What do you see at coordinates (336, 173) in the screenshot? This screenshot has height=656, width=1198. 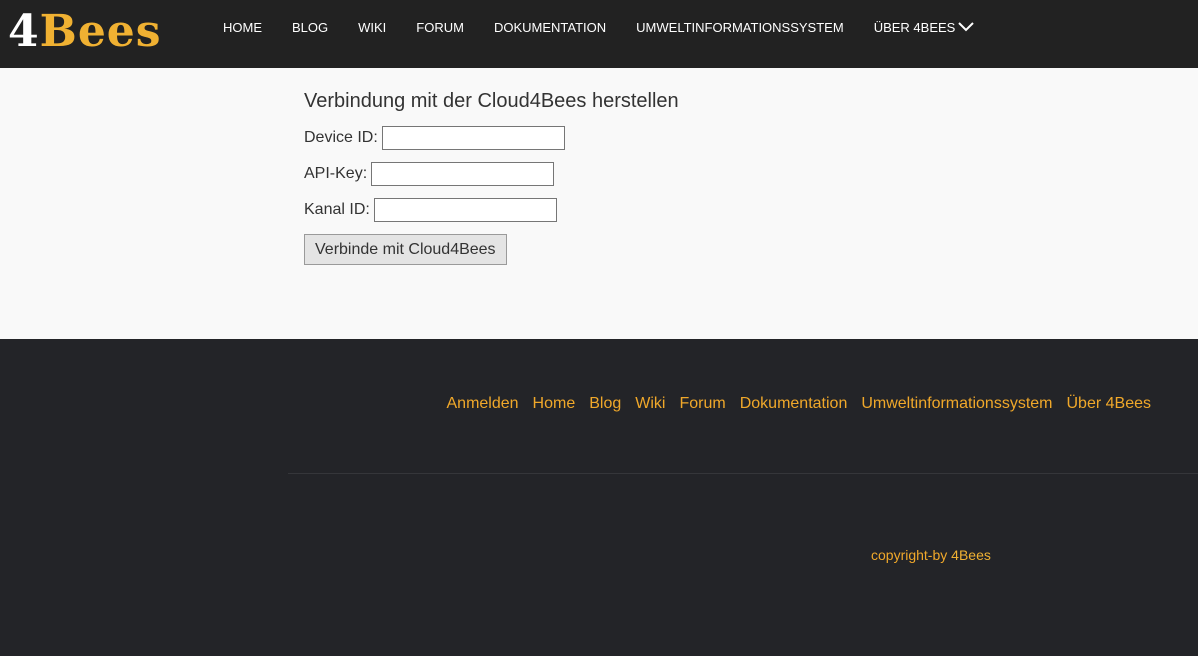 I see `api-key-label: API-Key:` at bounding box center [336, 173].